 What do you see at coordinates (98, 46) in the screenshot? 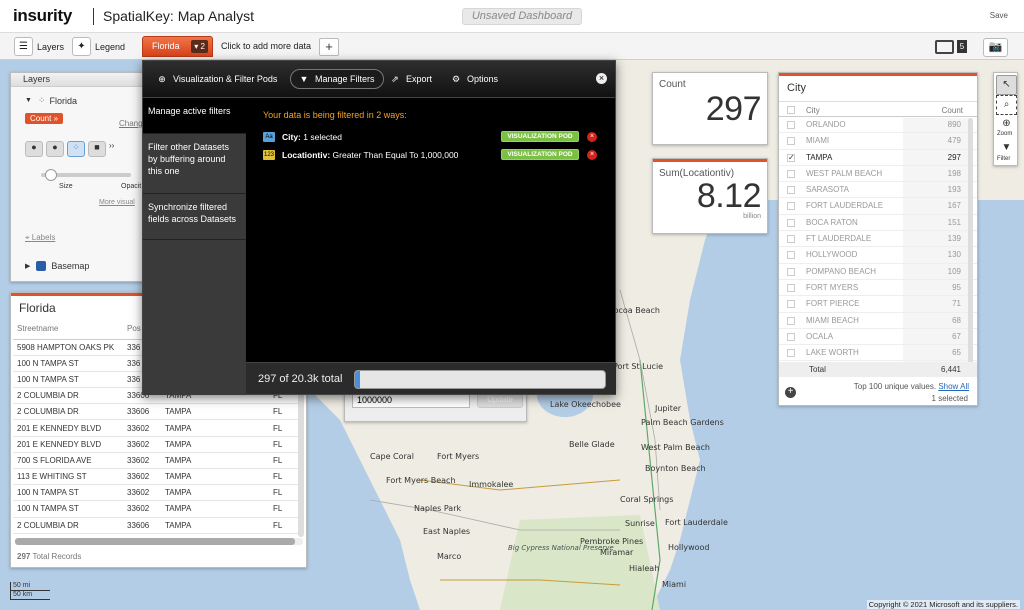
I see `legend-button: ✦ Legend` at bounding box center [98, 46].